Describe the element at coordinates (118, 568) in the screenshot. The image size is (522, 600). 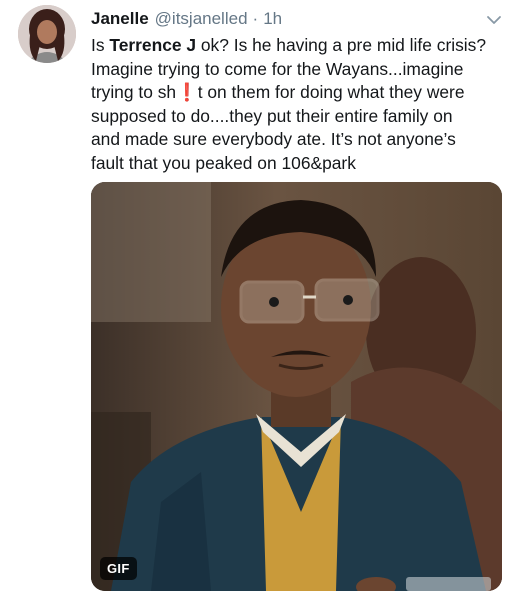
I see `gif-badge: GIF` at that location.